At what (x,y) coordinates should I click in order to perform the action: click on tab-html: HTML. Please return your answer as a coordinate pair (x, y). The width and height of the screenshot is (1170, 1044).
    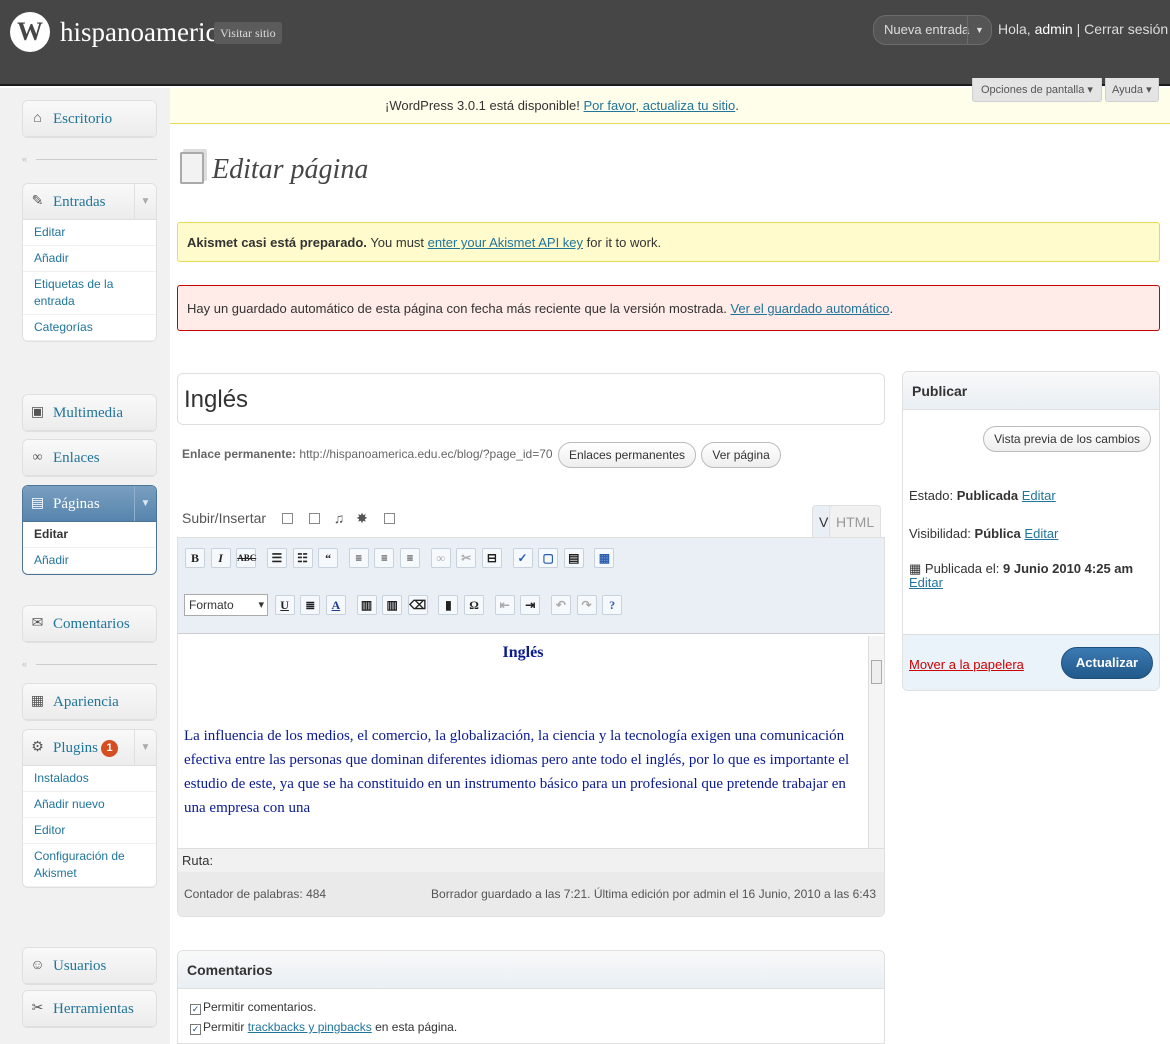
    Looking at the image, I should click on (855, 521).